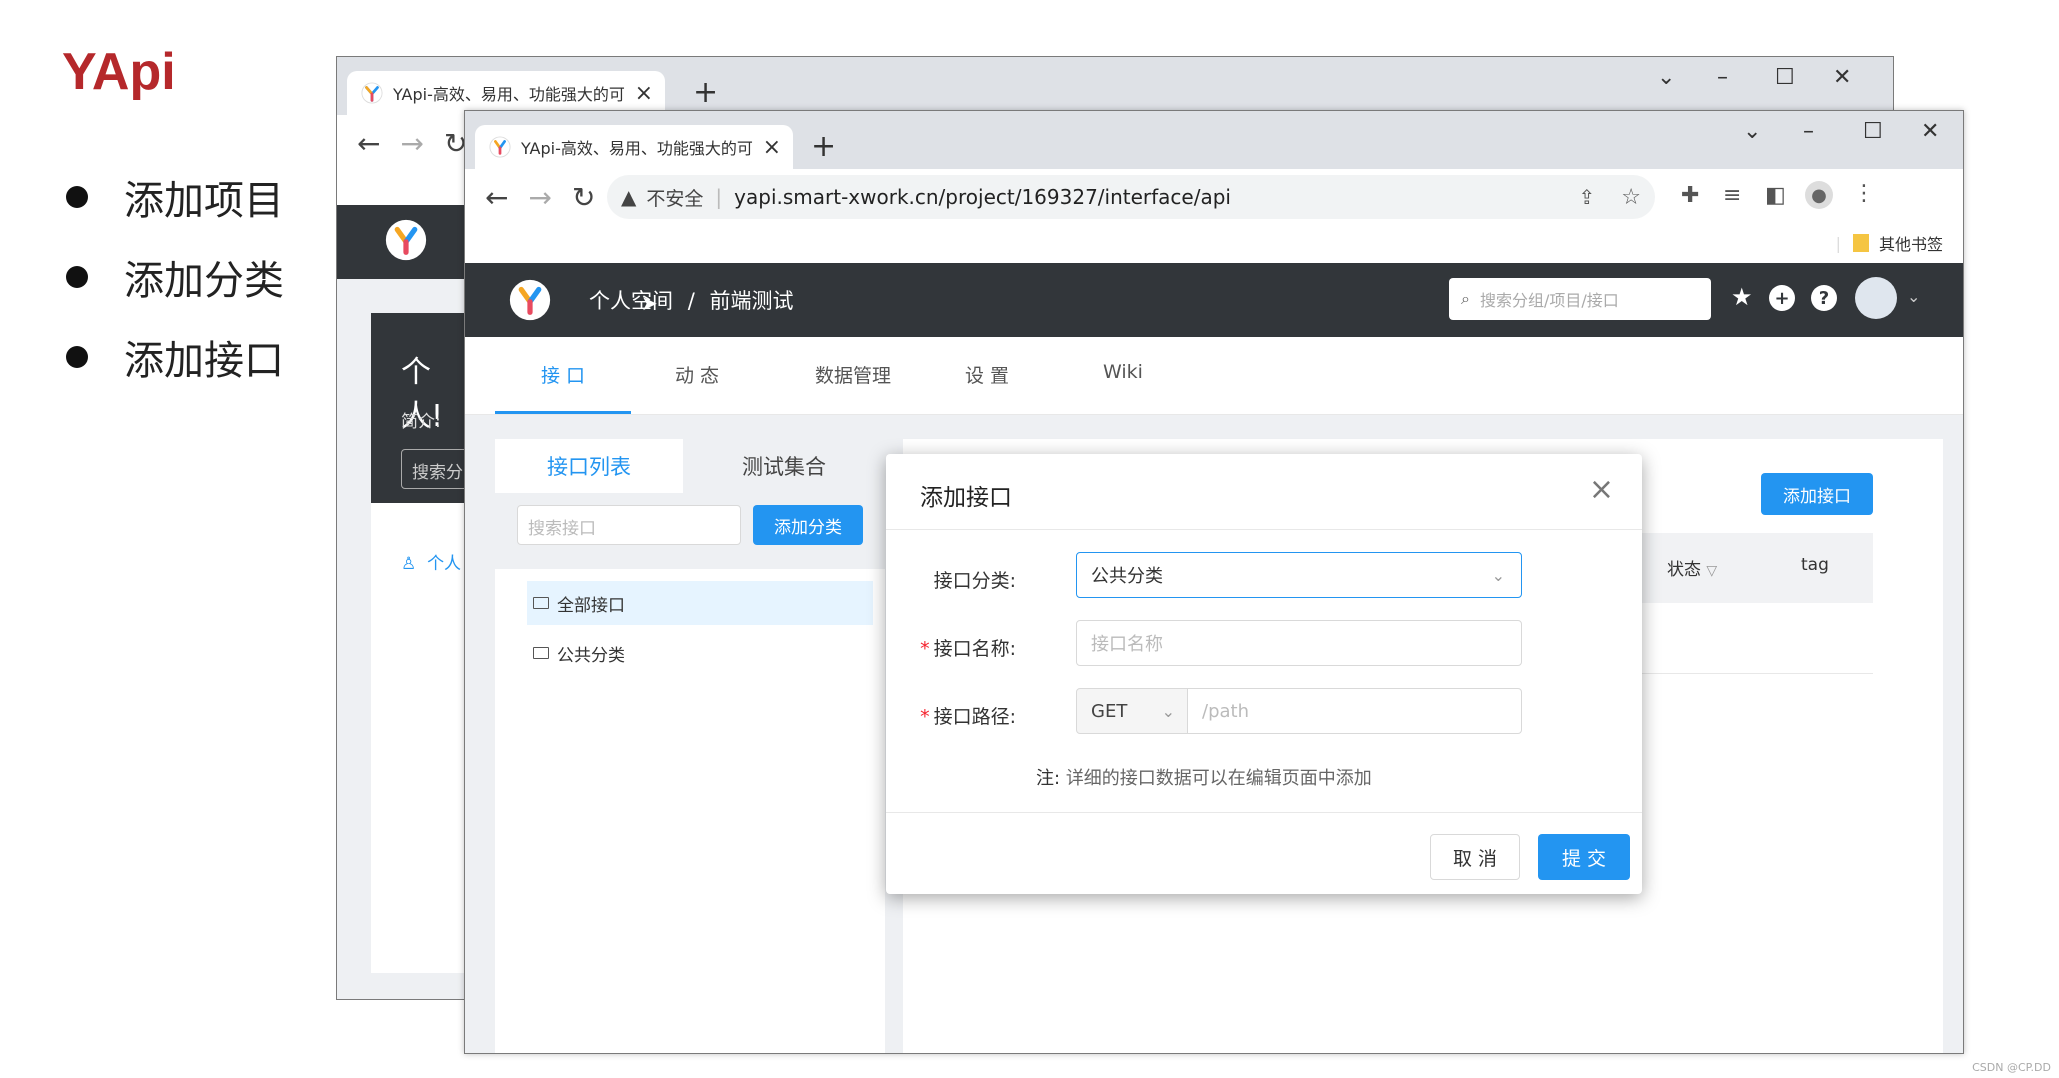 The image size is (2059, 1078). I want to click on tab-interface-list: 接口列表, so click(589, 466).